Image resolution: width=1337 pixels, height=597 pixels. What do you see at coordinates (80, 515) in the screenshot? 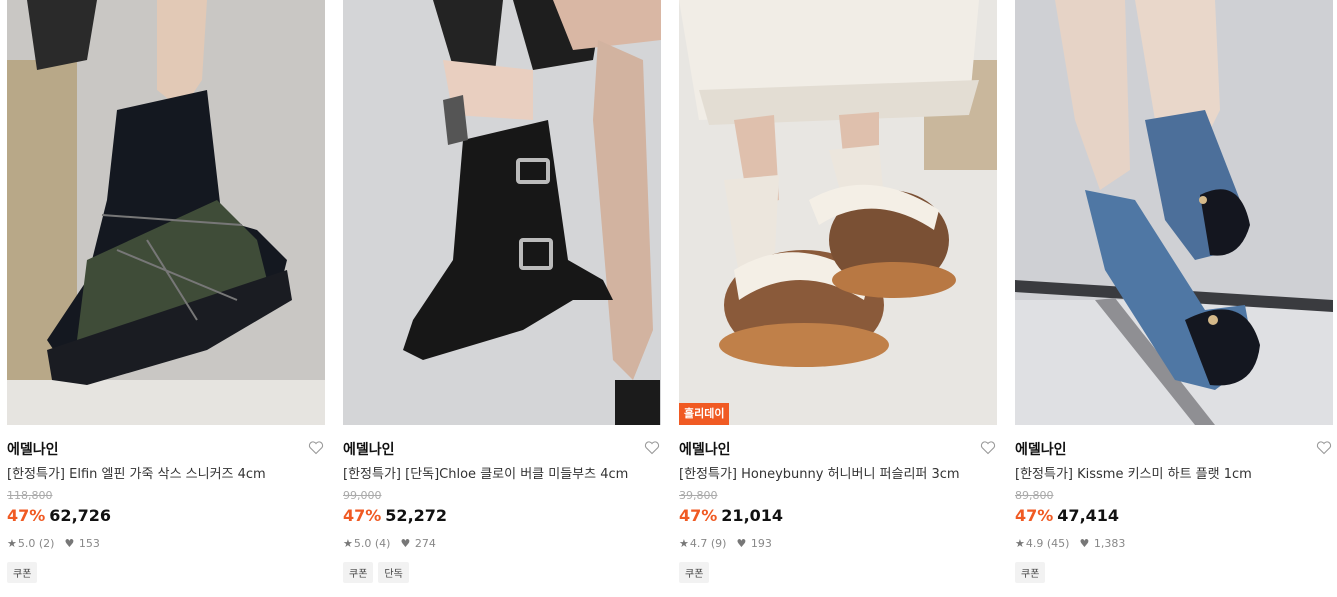
I see `sale-price: 62,726` at bounding box center [80, 515].